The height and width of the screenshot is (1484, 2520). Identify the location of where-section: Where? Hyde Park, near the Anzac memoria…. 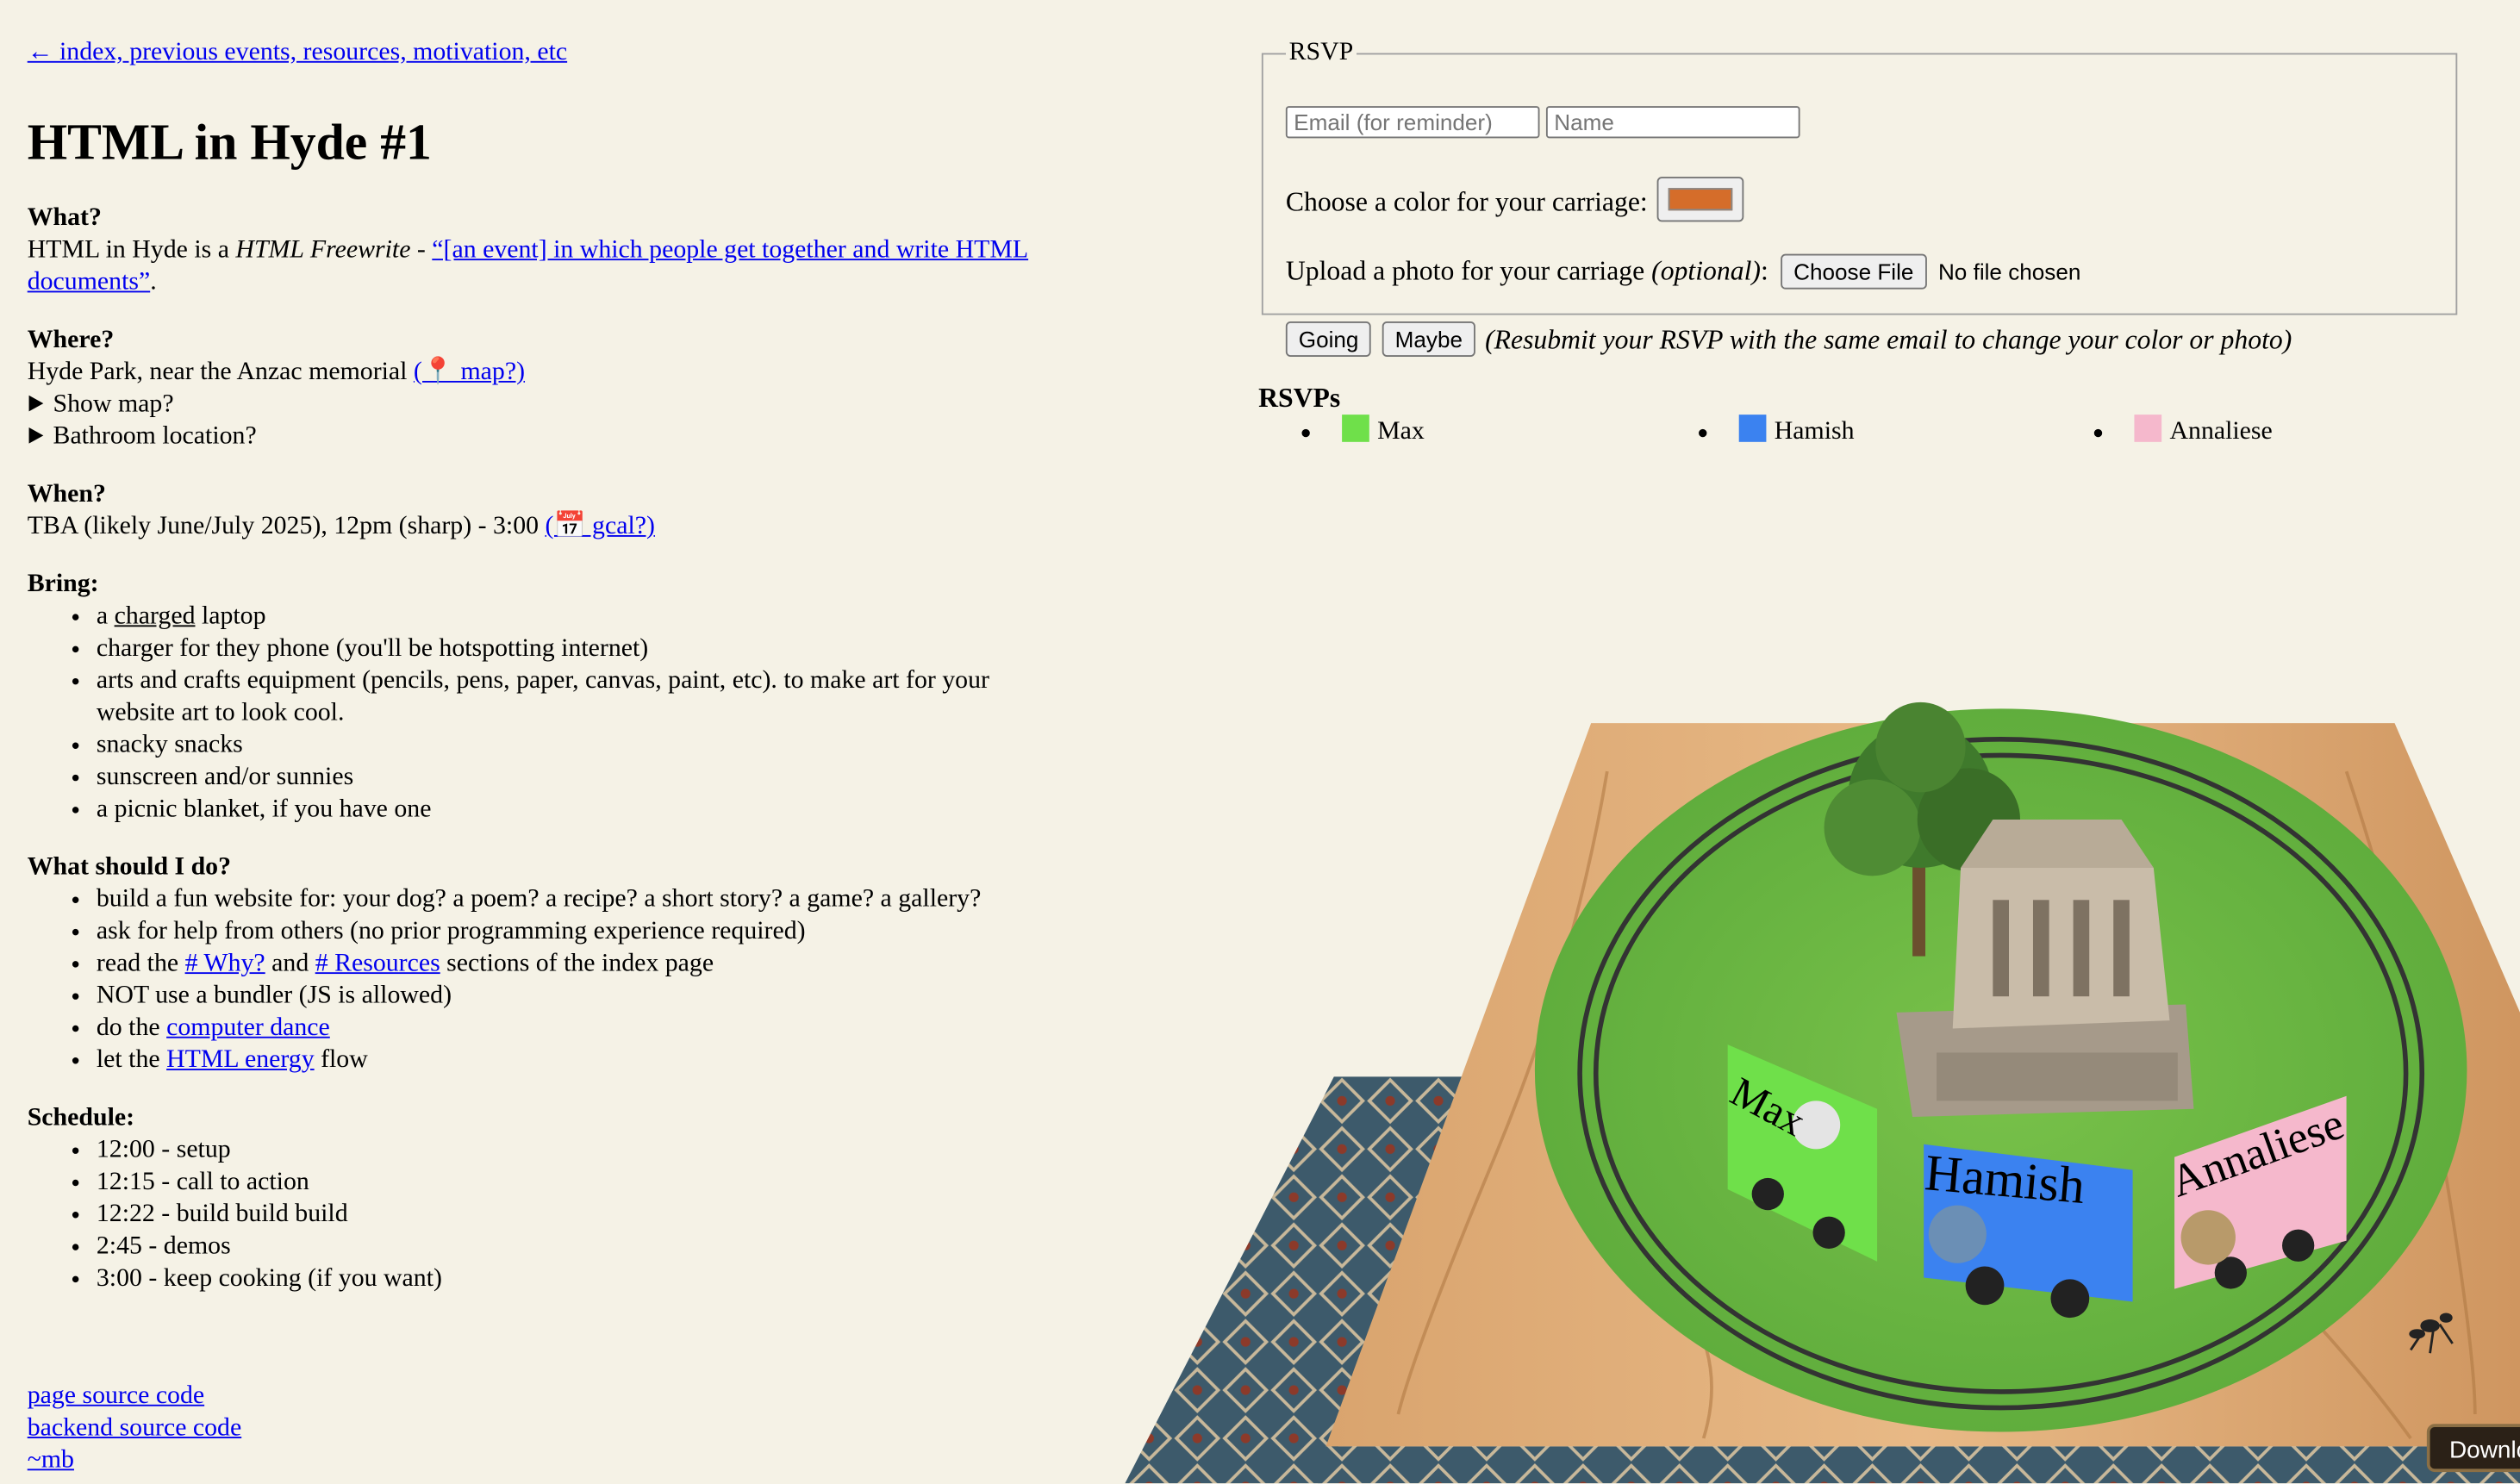
(590, 389).